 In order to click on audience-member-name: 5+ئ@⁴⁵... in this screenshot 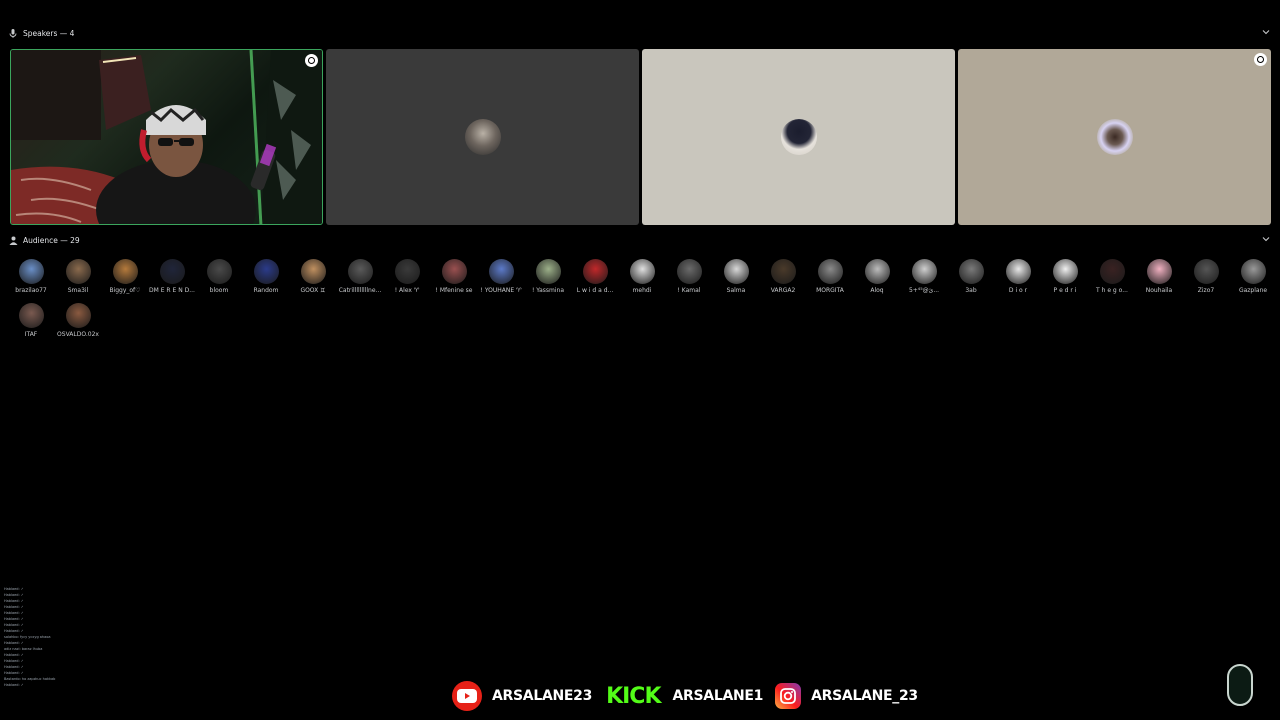, I will do `click(924, 290)`.